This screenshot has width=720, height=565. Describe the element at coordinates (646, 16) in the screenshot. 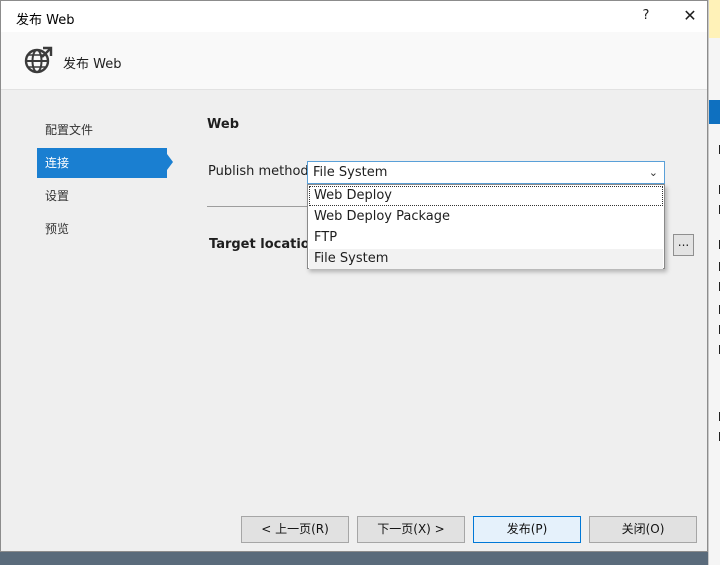

I see `help-button: ?` at that location.